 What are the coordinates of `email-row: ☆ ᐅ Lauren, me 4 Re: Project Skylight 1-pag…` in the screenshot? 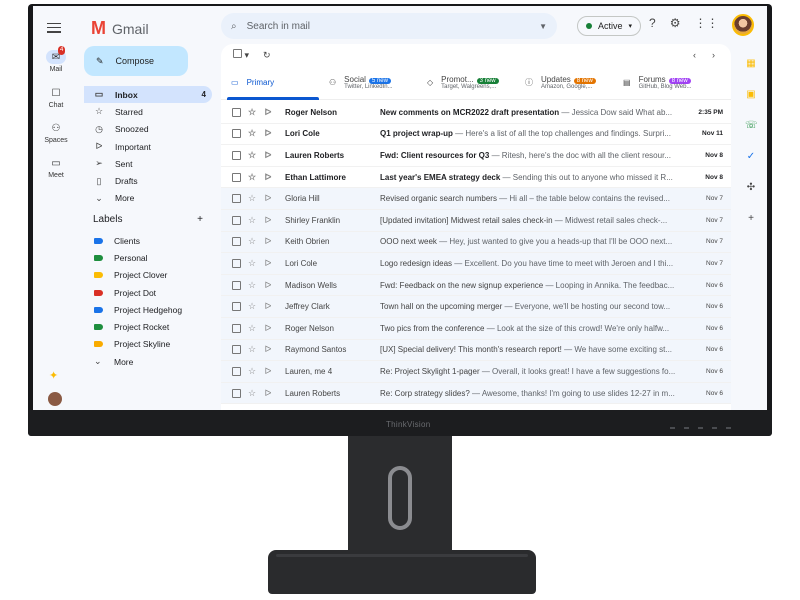 It's located at (476, 372).